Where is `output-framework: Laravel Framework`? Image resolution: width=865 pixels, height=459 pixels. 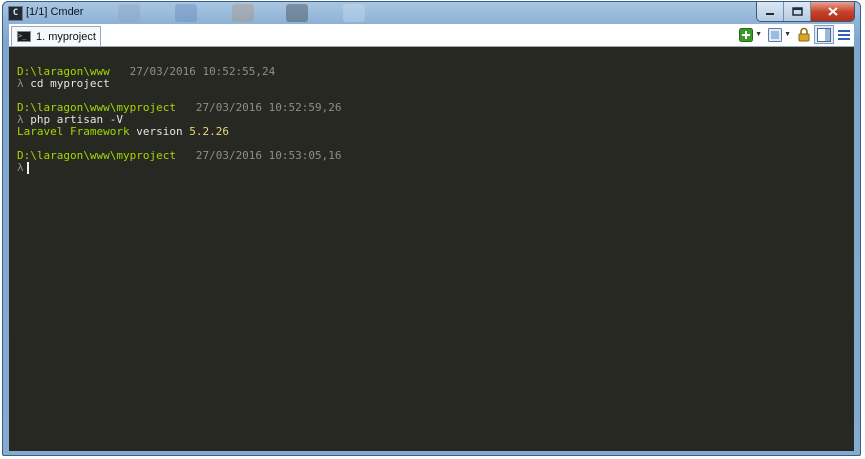
output-framework: Laravel Framework is located at coordinates (73, 131).